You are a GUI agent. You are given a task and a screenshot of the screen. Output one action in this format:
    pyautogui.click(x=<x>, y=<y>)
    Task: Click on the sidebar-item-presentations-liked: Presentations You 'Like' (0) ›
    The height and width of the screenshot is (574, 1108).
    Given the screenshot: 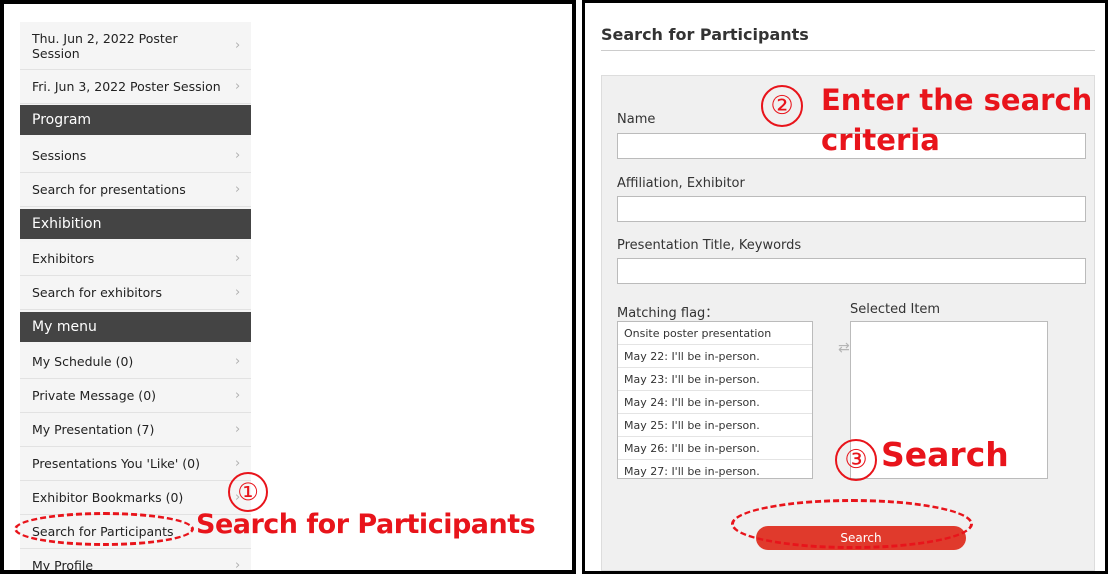 What is the action you would take?
    pyautogui.click(x=135, y=464)
    